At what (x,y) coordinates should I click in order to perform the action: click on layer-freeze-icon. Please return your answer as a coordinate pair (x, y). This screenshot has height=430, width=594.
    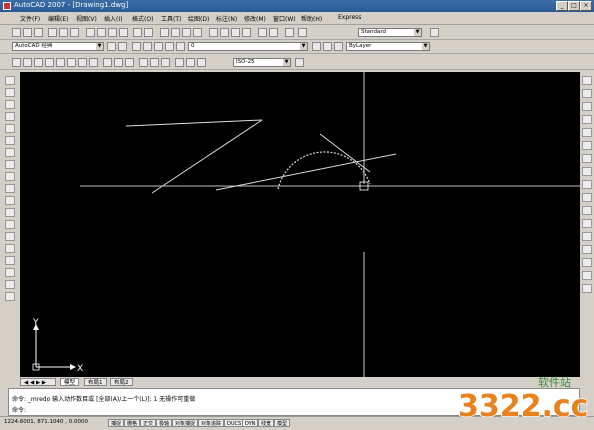
    Looking at the image, I should click on (147, 46).